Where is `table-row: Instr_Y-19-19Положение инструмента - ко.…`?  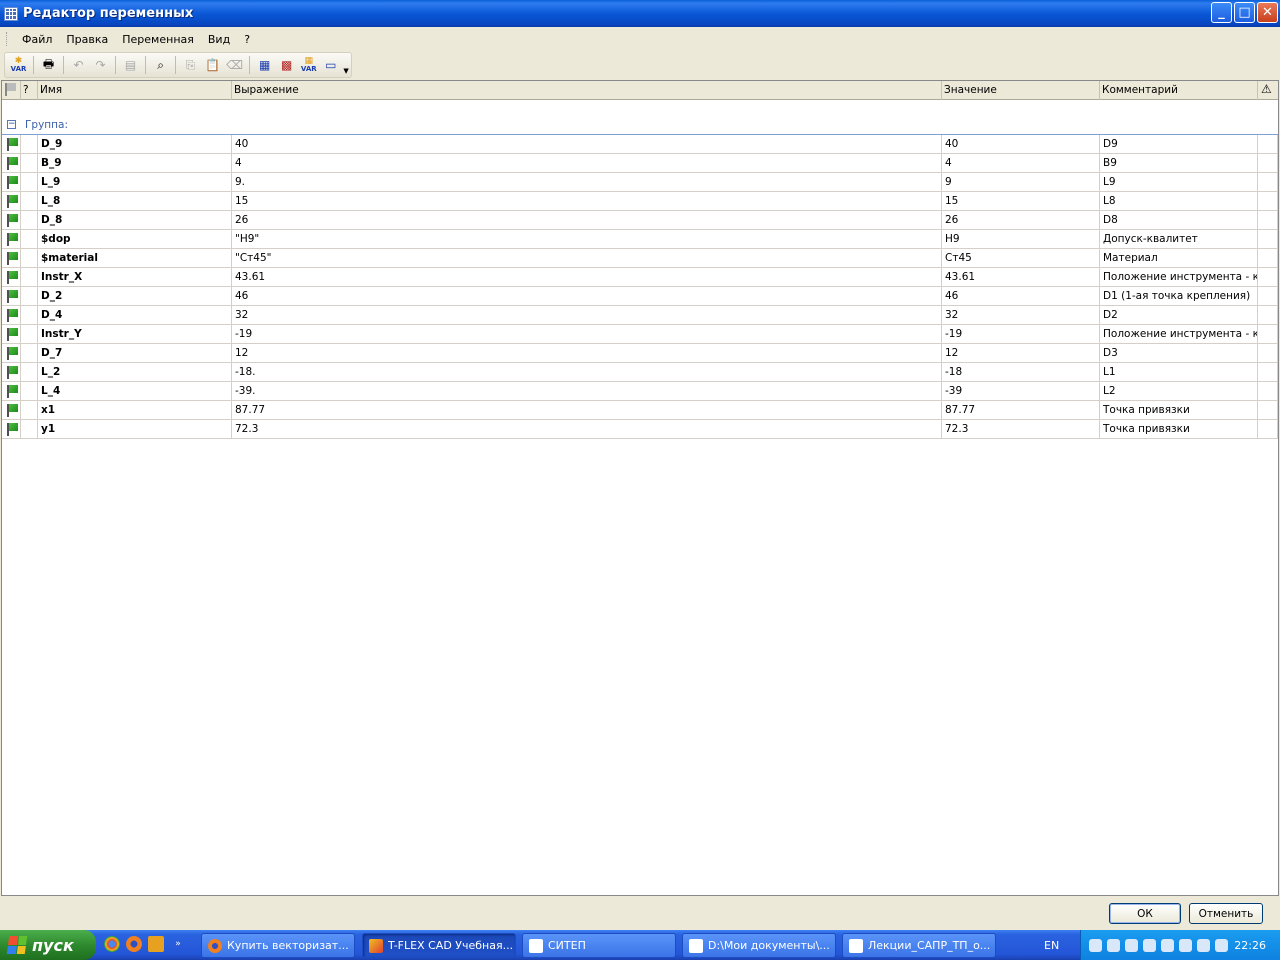
table-row: Instr_Y-19-19Положение инструмента - ко.… is located at coordinates (640, 334).